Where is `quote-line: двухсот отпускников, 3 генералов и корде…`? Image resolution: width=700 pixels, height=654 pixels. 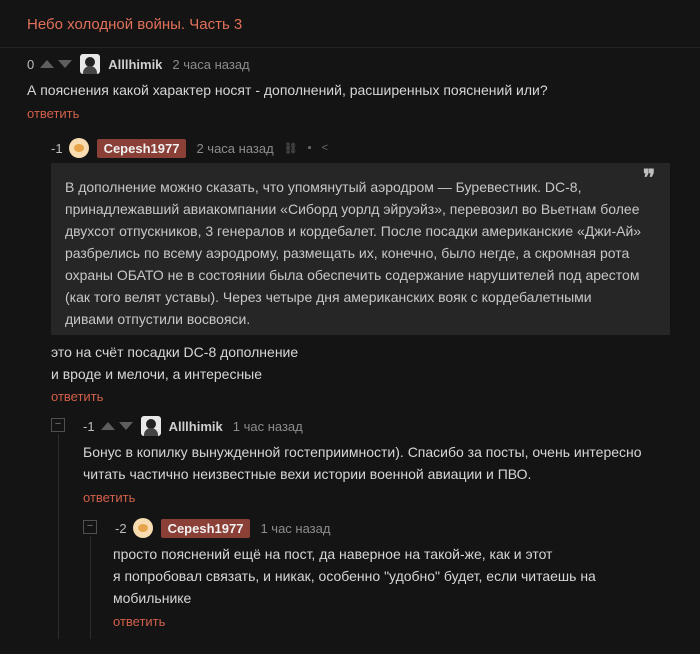
quote-line: двухсот отпускников, 3 генералов и корде… is located at coordinates (353, 231).